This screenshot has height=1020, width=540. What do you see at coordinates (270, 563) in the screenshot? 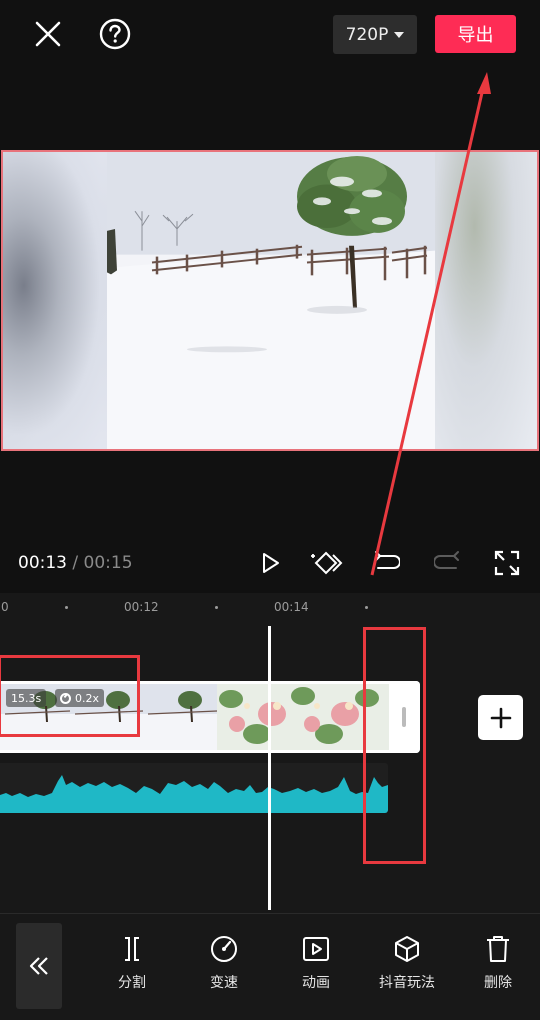
I see `play-icon` at bounding box center [270, 563].